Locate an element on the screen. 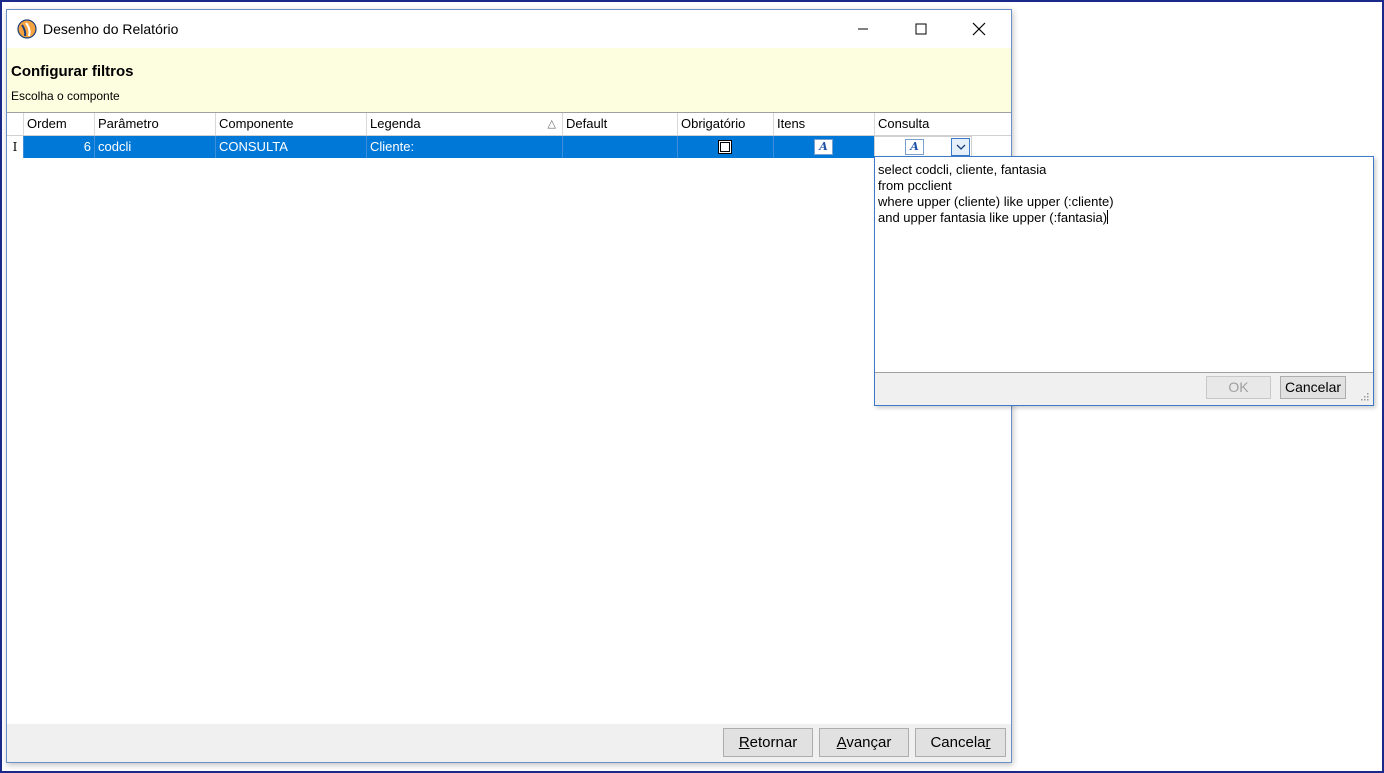 Image resolution: width=1384 pixels, height=773 pixels. cell-itens: A is located at coordinates (823, 147).